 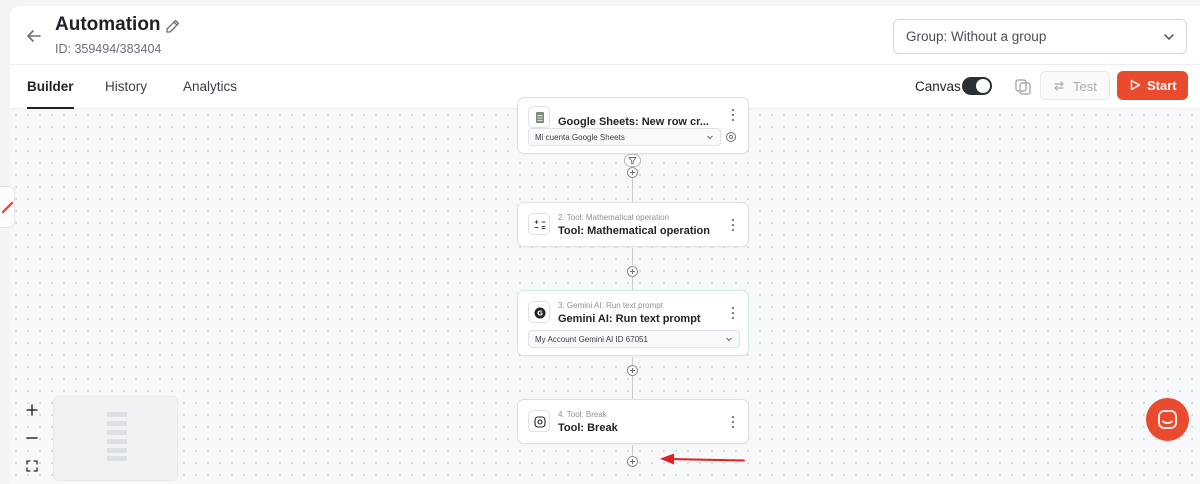 What do you see at coordinates (1135, 85) in the screenshot?
I see `play-icon` at bounding box center [1135, 85].